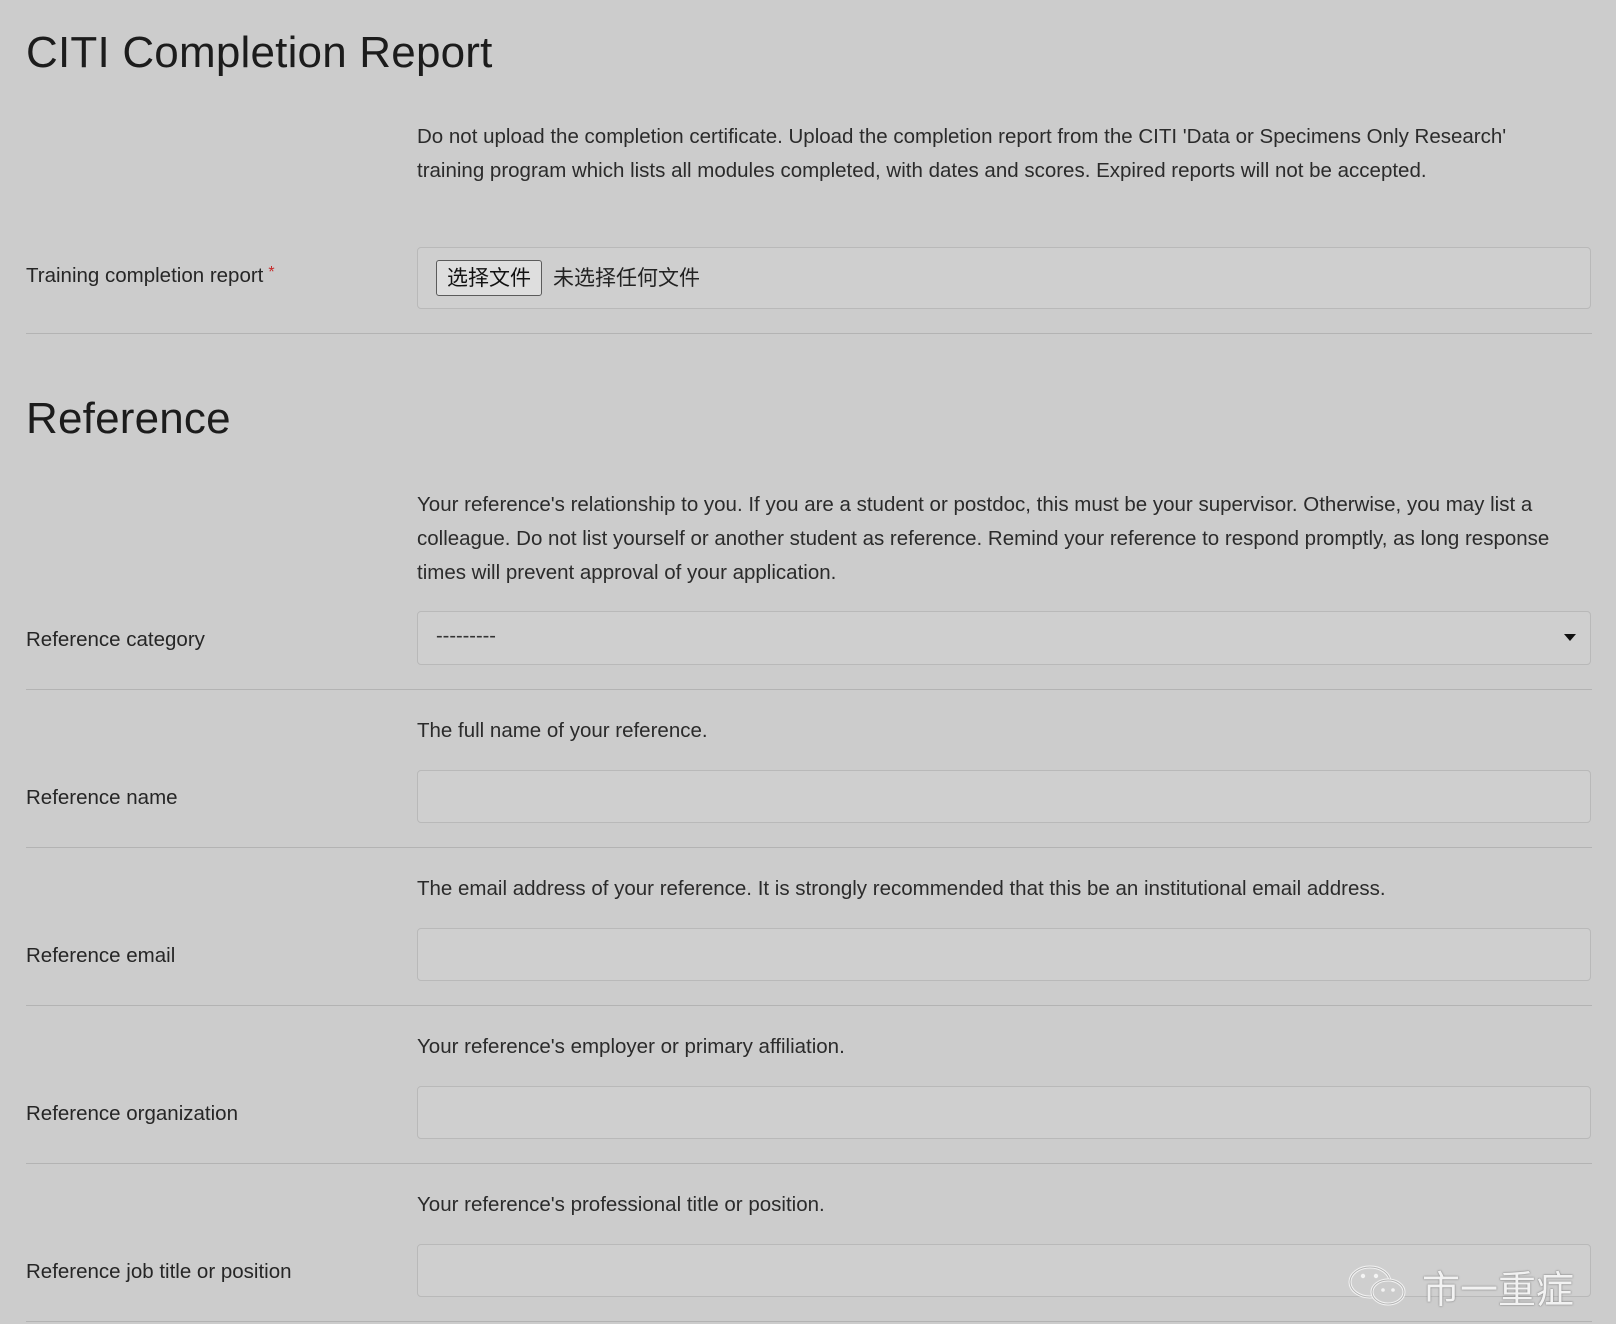 This screenshot has width=1616, height=1324. What do you see at coordinates (102, 797) in the screenshot?
I see `reference-name-label: Reference name` at bounding box center [102, 797].